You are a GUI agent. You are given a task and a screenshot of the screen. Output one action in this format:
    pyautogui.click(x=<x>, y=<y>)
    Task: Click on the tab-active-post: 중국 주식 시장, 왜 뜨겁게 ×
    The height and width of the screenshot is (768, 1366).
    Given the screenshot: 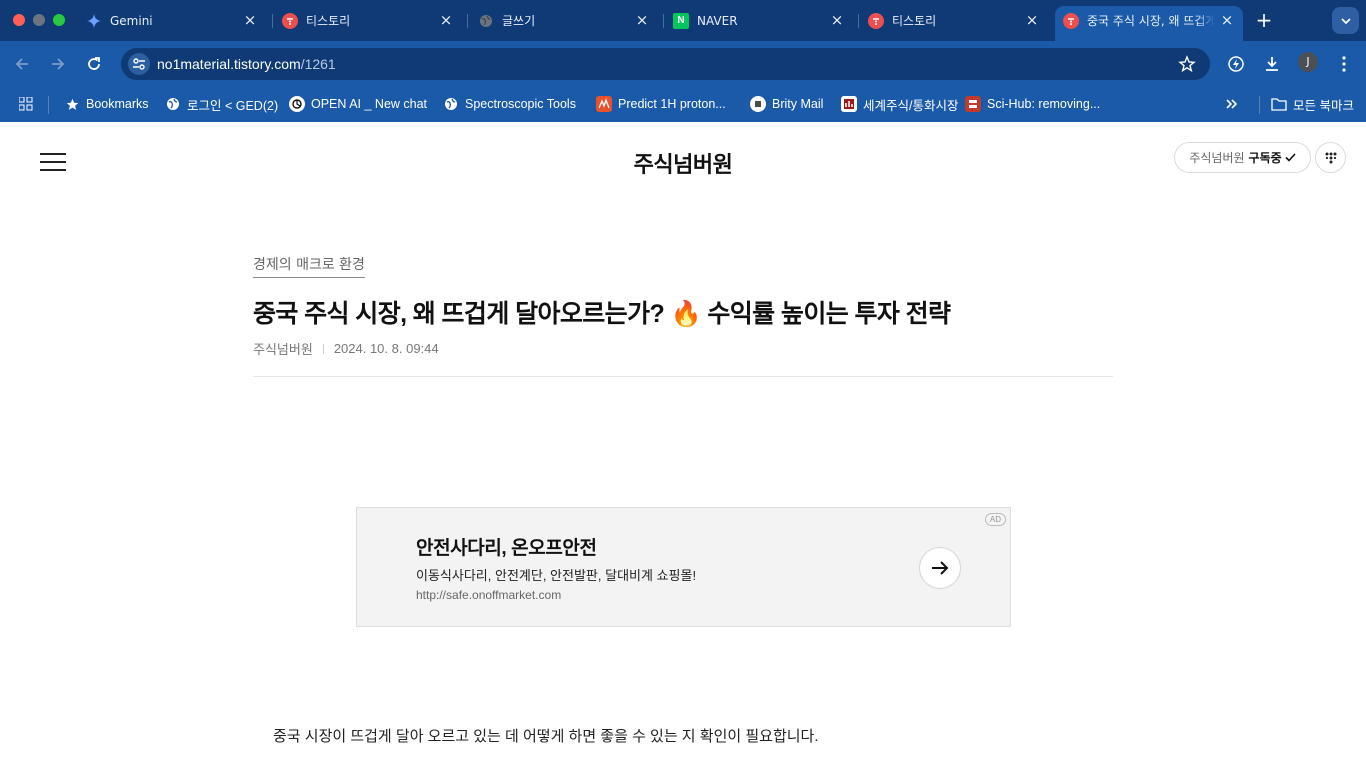 What is the action you would take?
    pyautogui.click(x=1149, y=23)
    